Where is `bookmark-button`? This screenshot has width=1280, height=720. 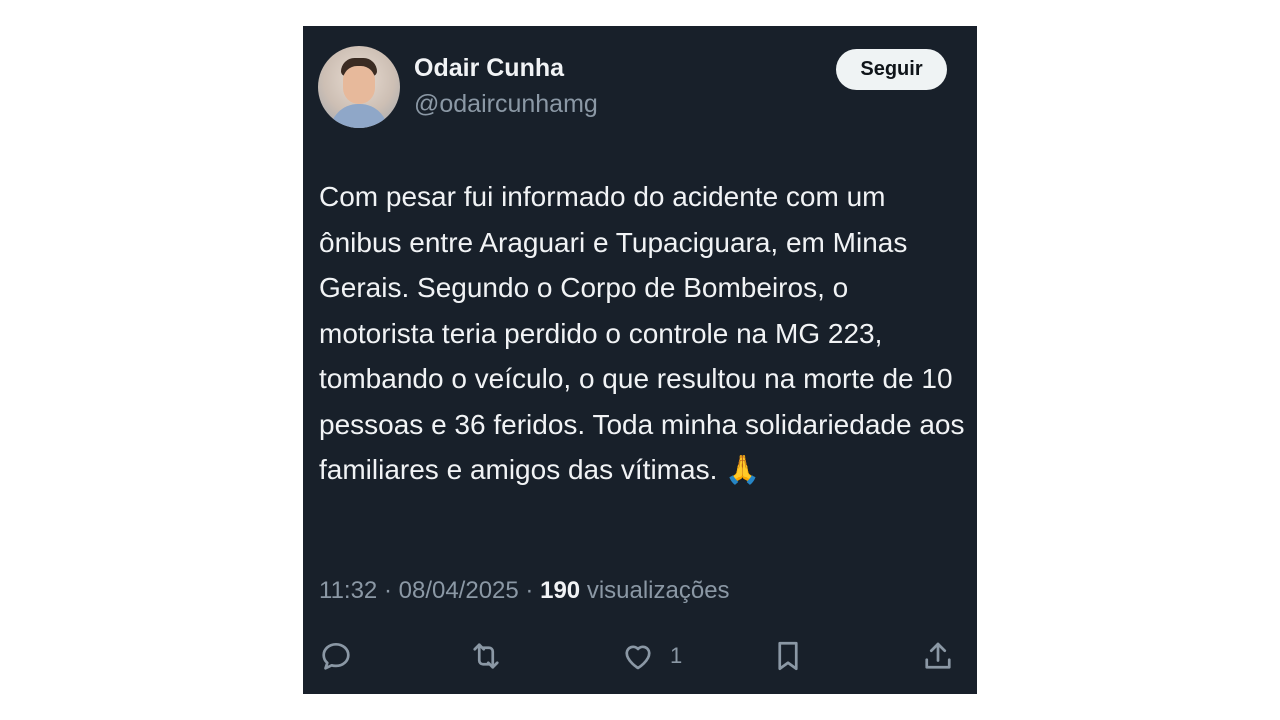 bookmark-button is located at coordinates (788, 656).